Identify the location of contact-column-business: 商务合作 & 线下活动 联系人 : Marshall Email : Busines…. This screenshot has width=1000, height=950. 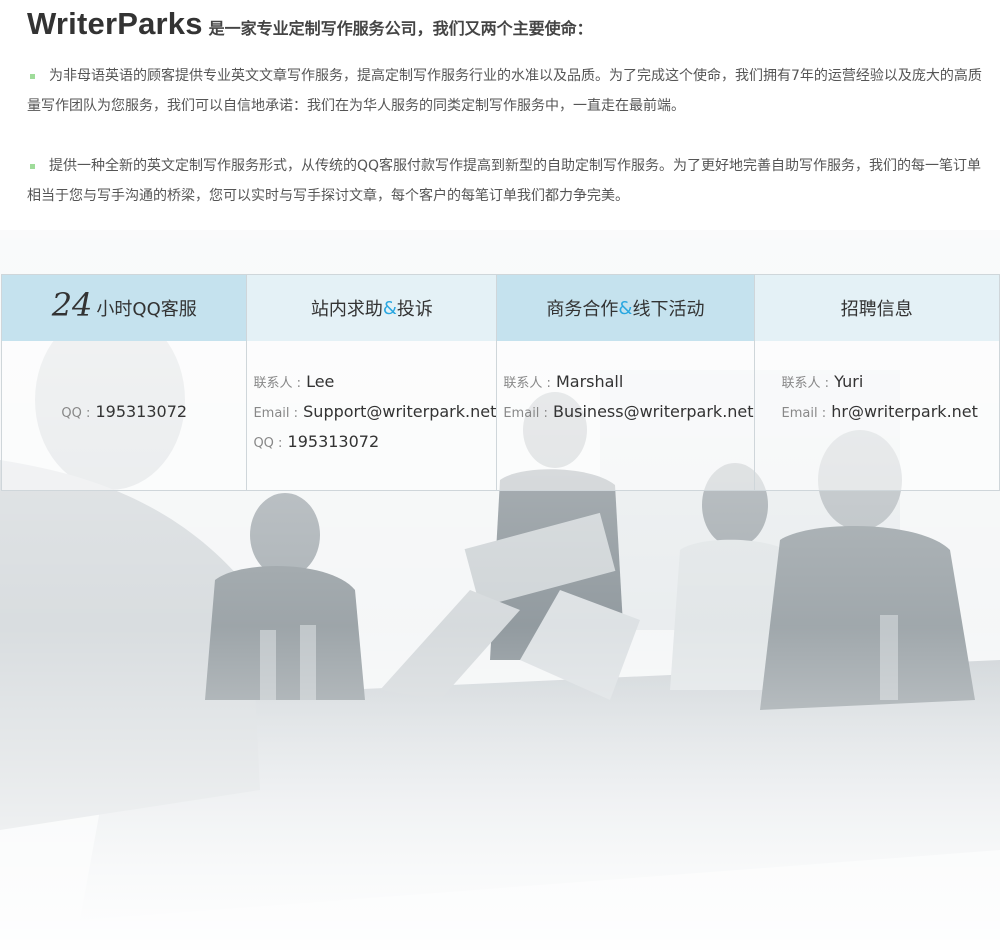
(626, 382).